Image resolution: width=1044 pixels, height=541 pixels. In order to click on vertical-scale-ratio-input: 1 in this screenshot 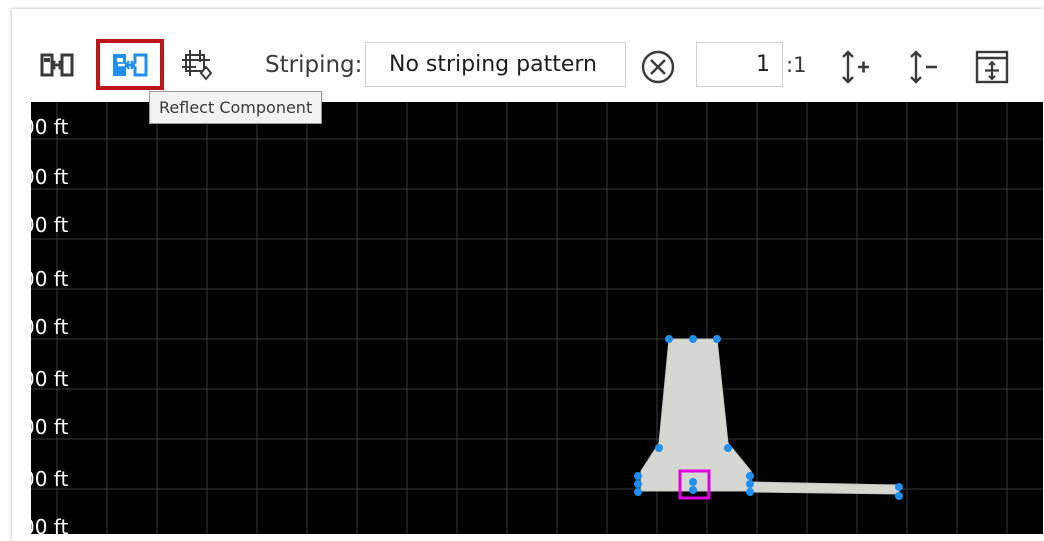, I will do `click(739, 64)`.